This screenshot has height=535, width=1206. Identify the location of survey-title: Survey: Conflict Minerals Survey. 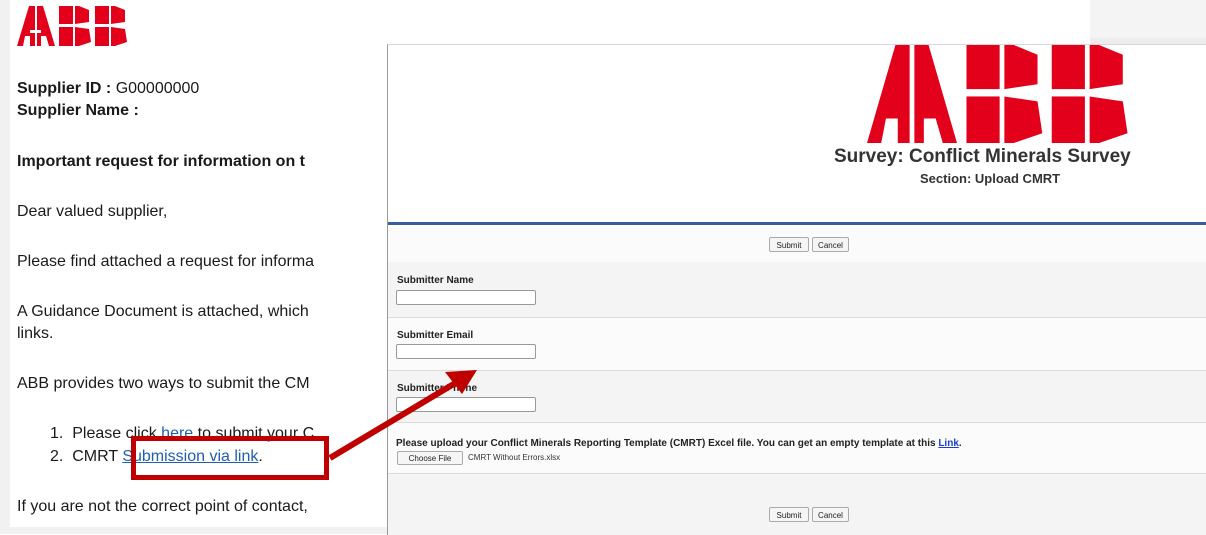
(982, 156).